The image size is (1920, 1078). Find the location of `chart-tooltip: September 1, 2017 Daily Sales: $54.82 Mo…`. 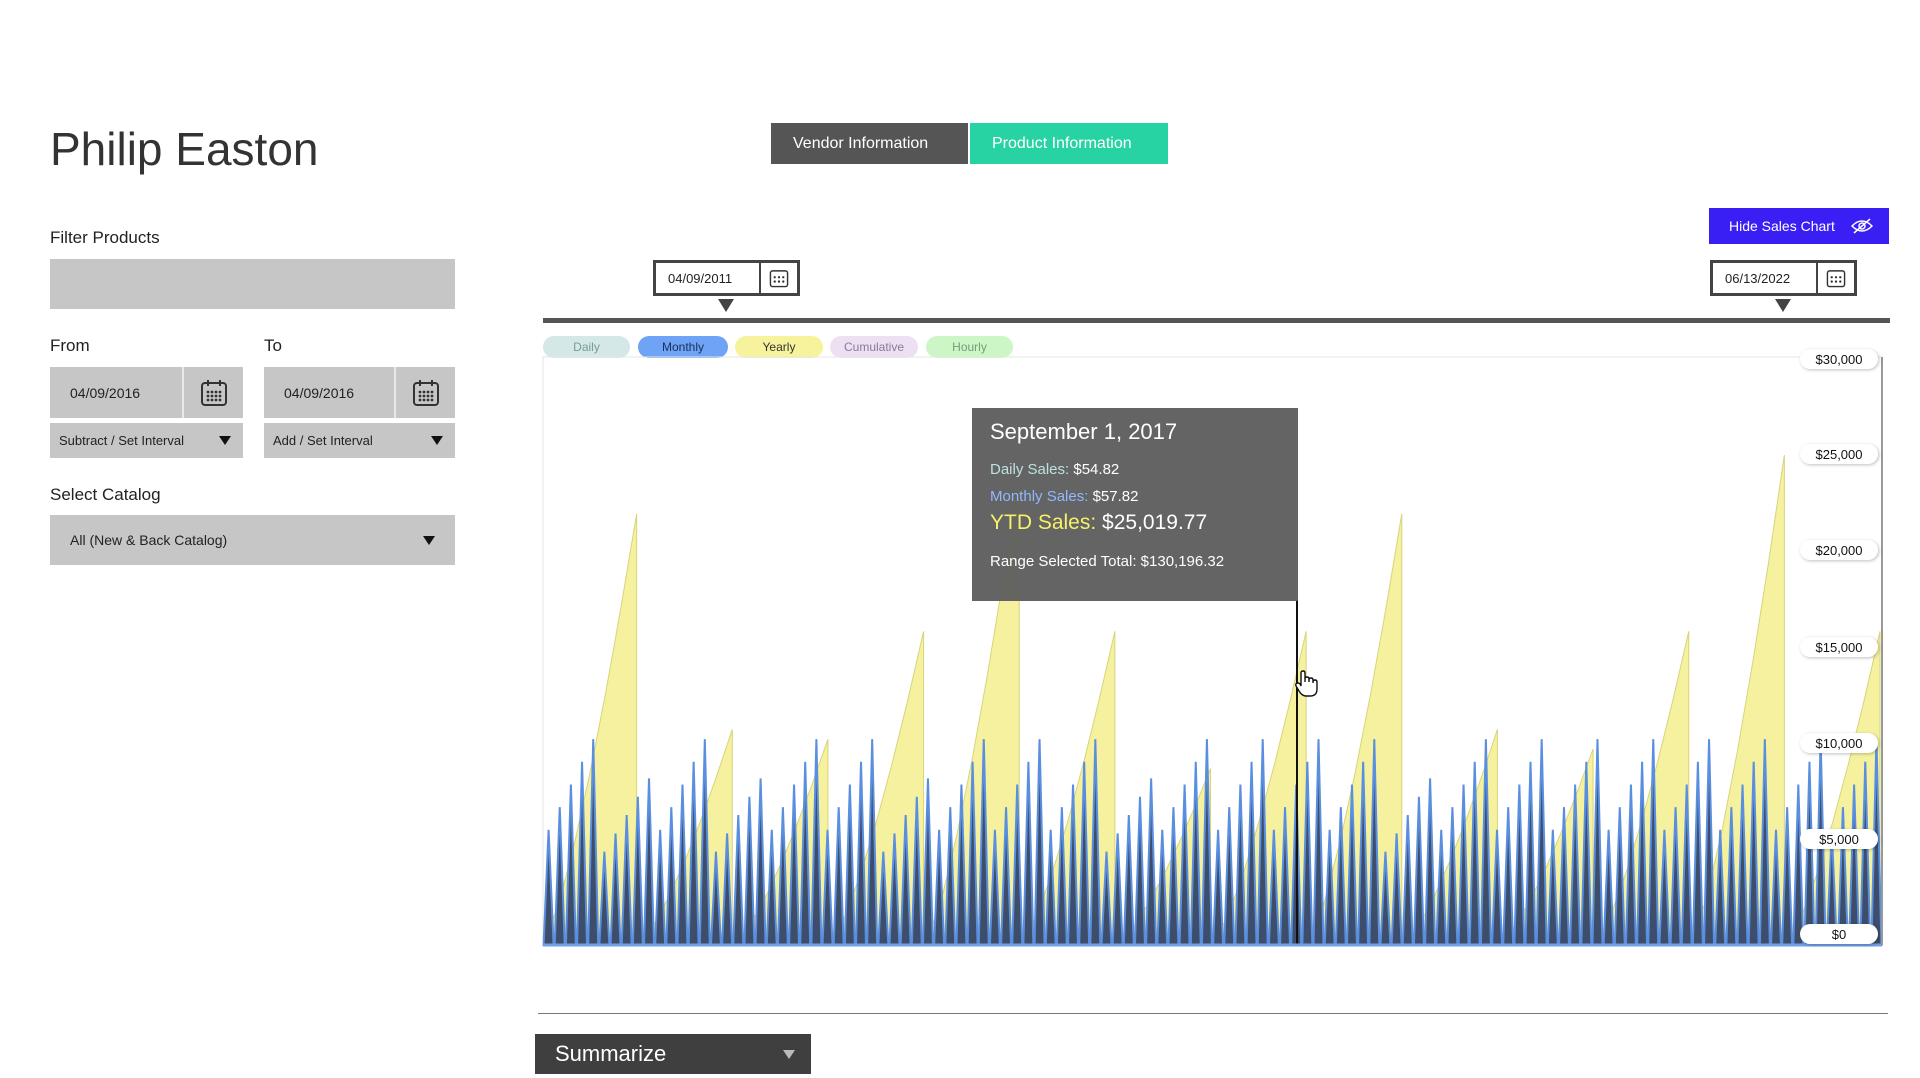

chart-tooltip: September 1, 2017 Daily Sales: $54.82 Mo… is located at coordinates (1135, 504).